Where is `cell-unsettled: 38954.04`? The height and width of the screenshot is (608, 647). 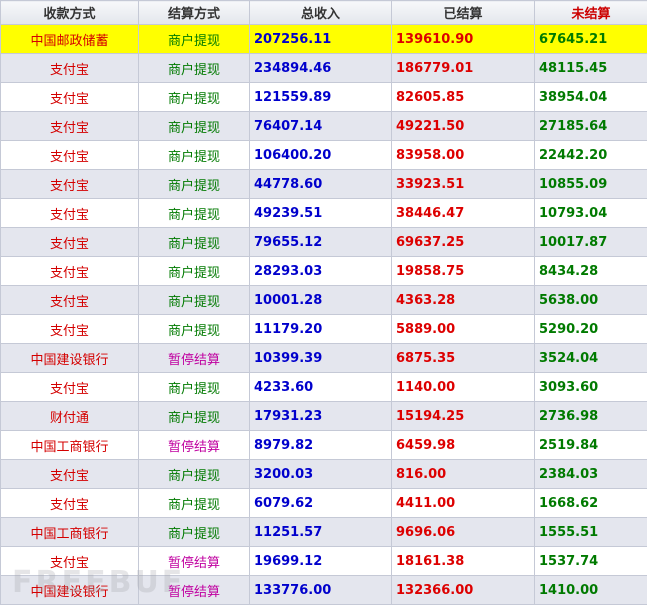
cell-unsettled: 38954.04 is located at coordinates (590, 97).